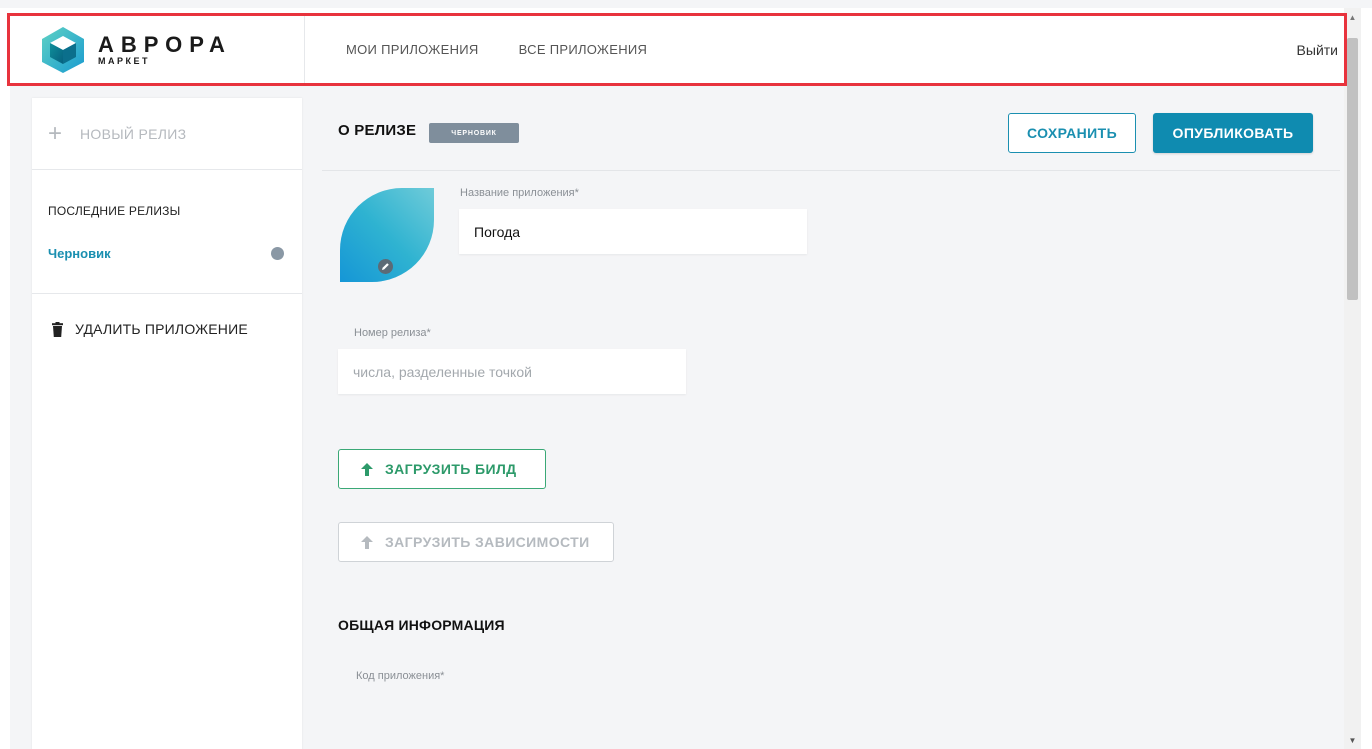  What do you see at coordinates (451, 469) in the screenshot?
I see `upload-build-label: ЗАГРУЗИТЬ БИЛД` at bounding box center [451, 469].